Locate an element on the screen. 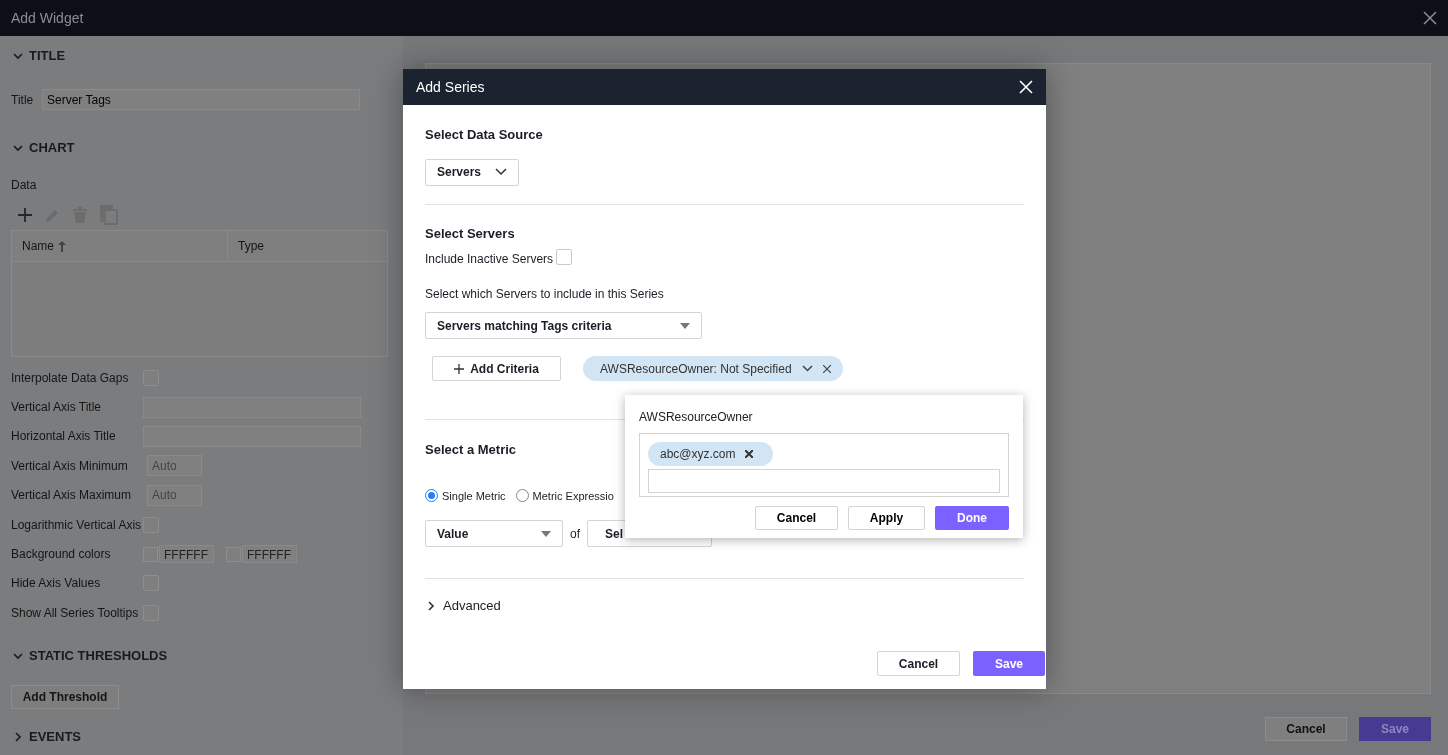 The image size is (1448, 755). advanced-toggle: Advanced is located at coordinates (472, 606).